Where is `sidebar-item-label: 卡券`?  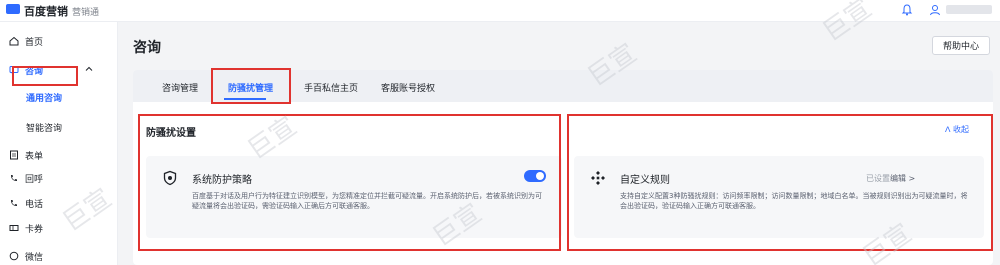 sidebar-item-label: 卡券 is located at coordinates (34, 229).